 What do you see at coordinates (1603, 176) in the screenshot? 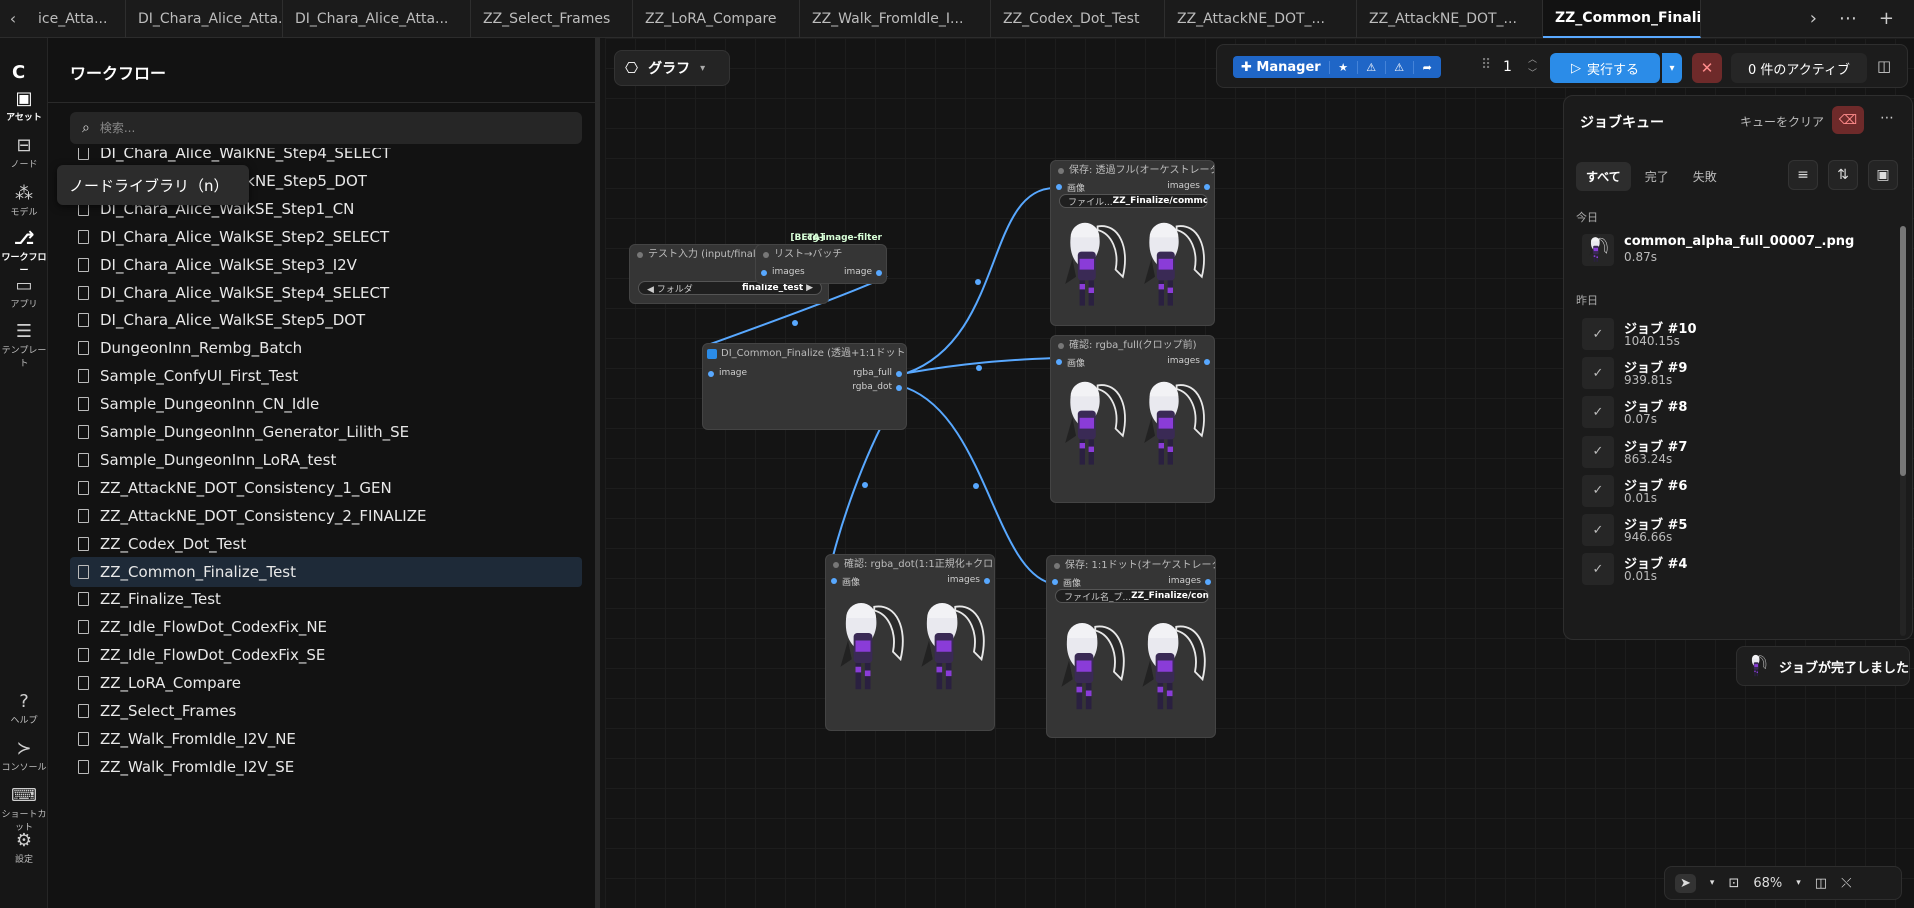
I see `queue-filter-tab: すべて` at bounding box center [1603, 176].